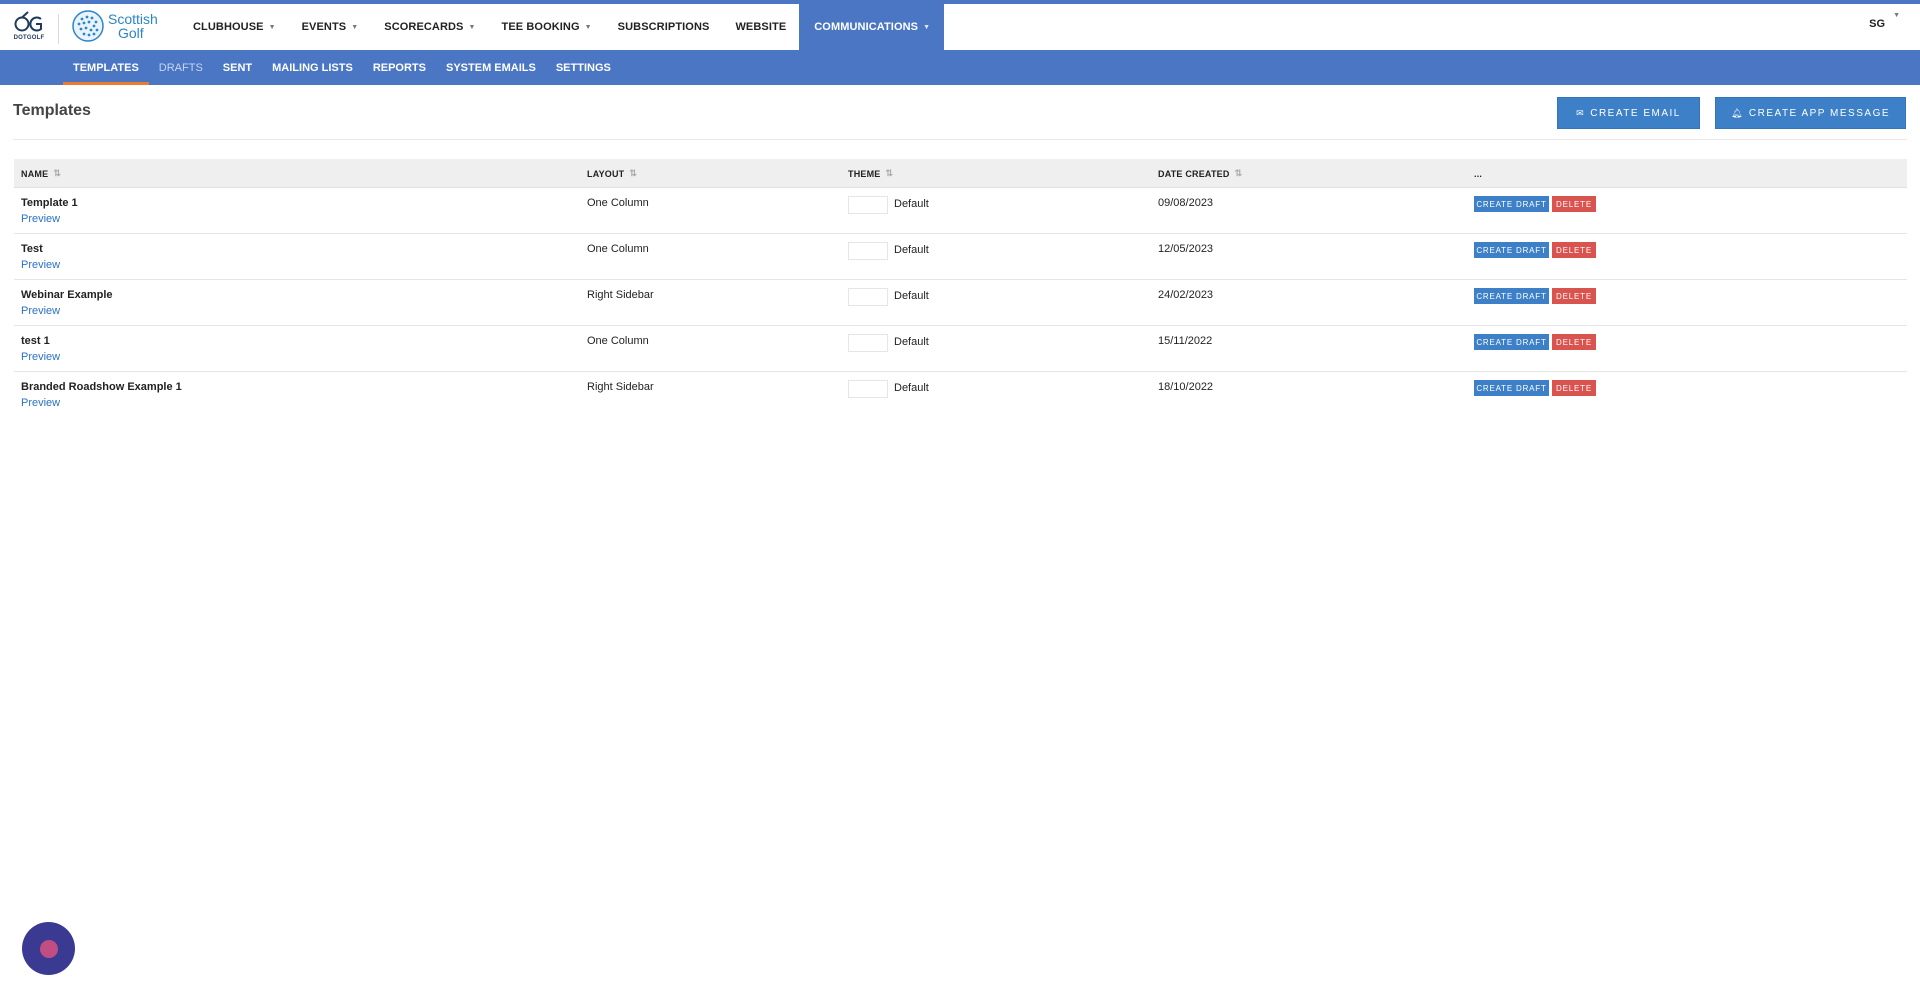 This screenshot has width=1920, height=995. What do you see at coordinates (960, 139) in the screenshot?
I see `title-divider` at bounding box center [960, 139].